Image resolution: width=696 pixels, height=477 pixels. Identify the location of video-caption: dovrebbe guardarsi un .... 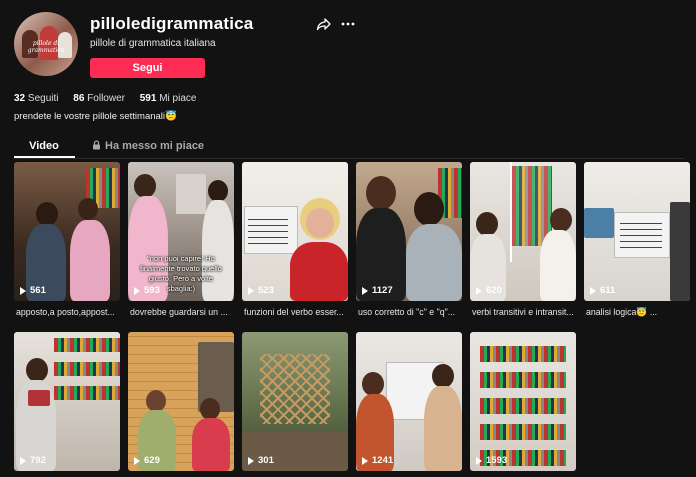
(179, 312).